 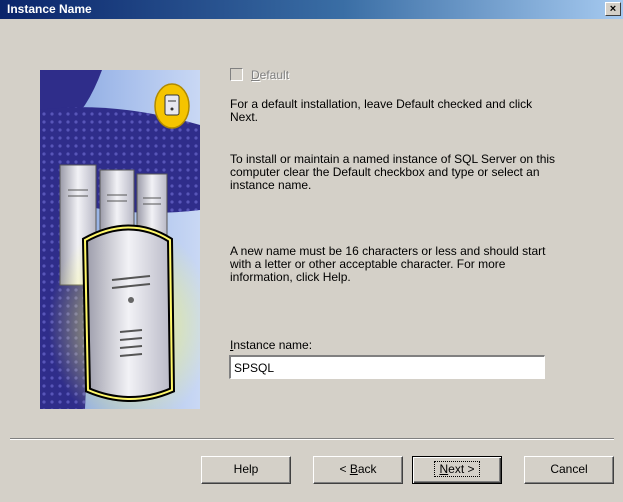 What do you see at coordinates (246, 470) in the screenshot?
I see `help-button: Help` at bounding box center [246, 470].